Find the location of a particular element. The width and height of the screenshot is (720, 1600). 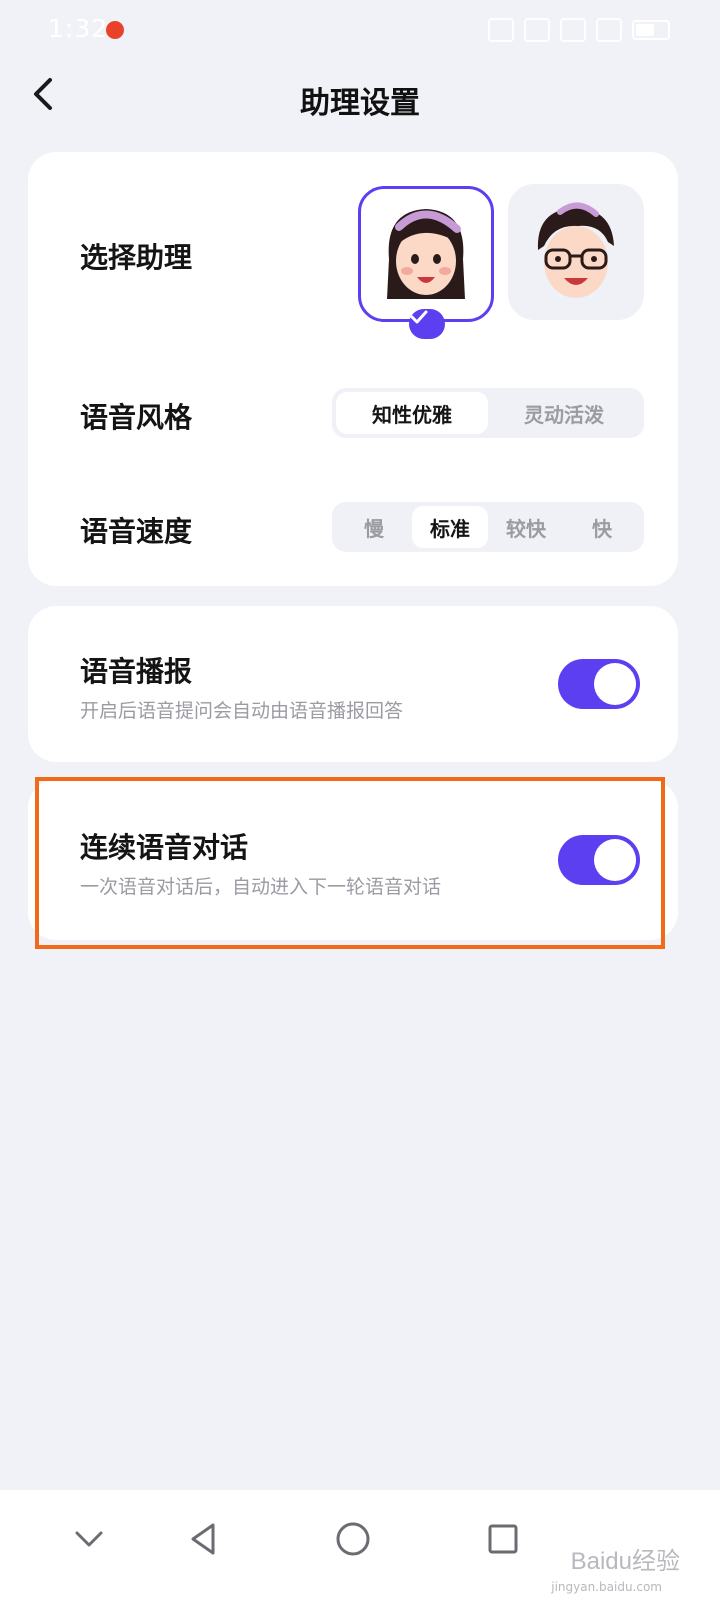

status-time: 1:32 is located at coordinates (78, 28).